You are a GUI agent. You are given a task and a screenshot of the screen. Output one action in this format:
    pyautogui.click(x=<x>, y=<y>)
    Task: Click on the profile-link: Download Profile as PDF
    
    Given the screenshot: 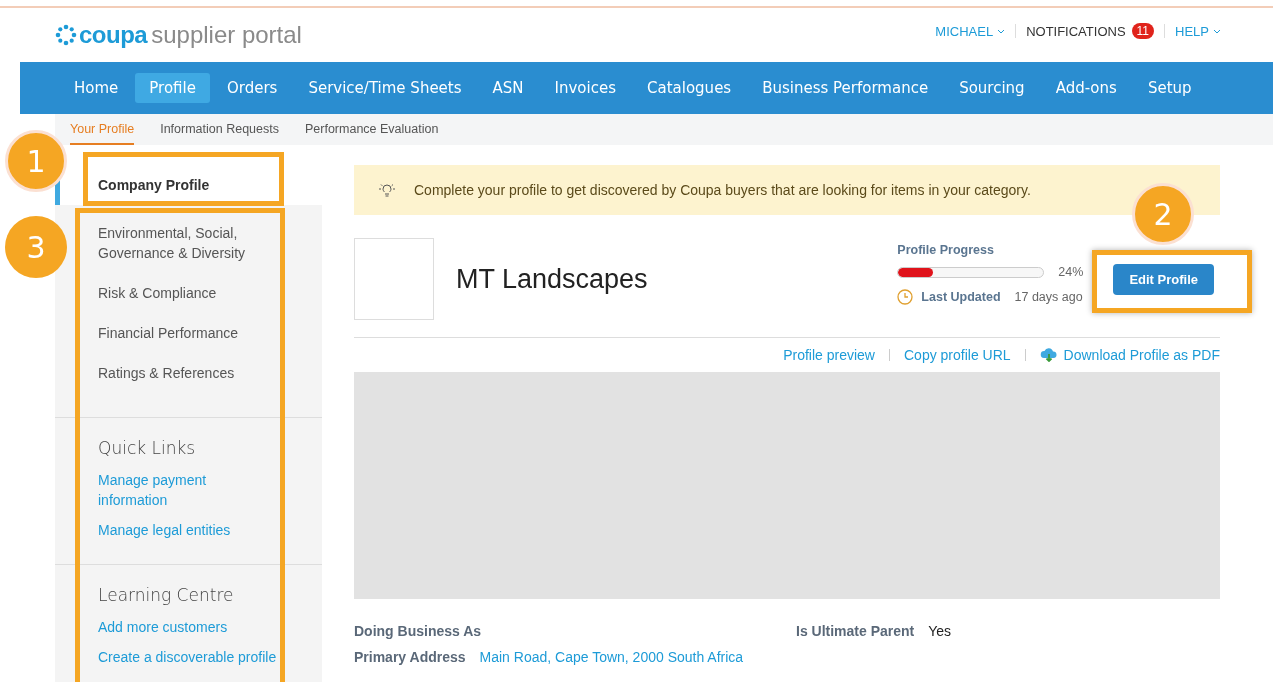 What is the action you would take?
    pyautogui.click(x=1141, y=355)
    